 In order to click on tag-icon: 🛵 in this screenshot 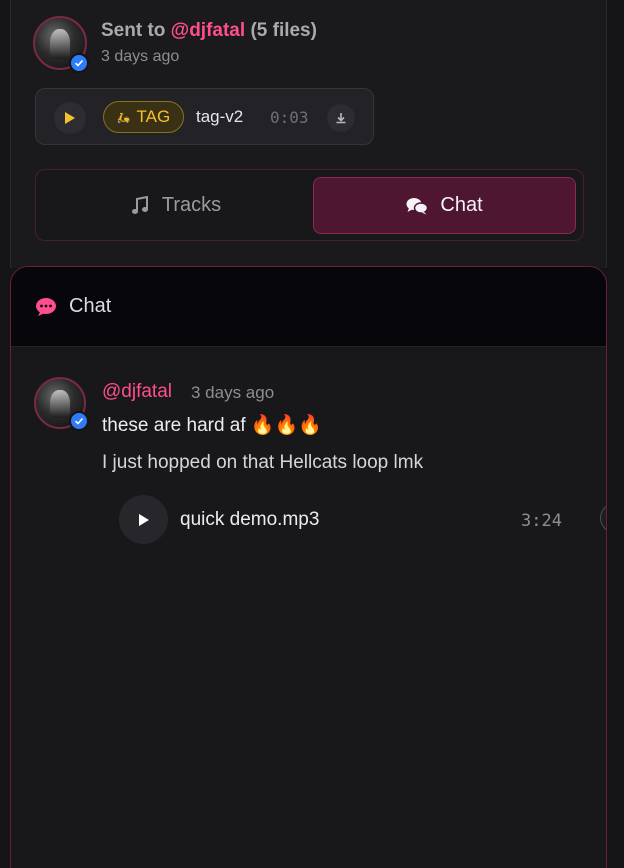, I will do `click(123, 117)`.